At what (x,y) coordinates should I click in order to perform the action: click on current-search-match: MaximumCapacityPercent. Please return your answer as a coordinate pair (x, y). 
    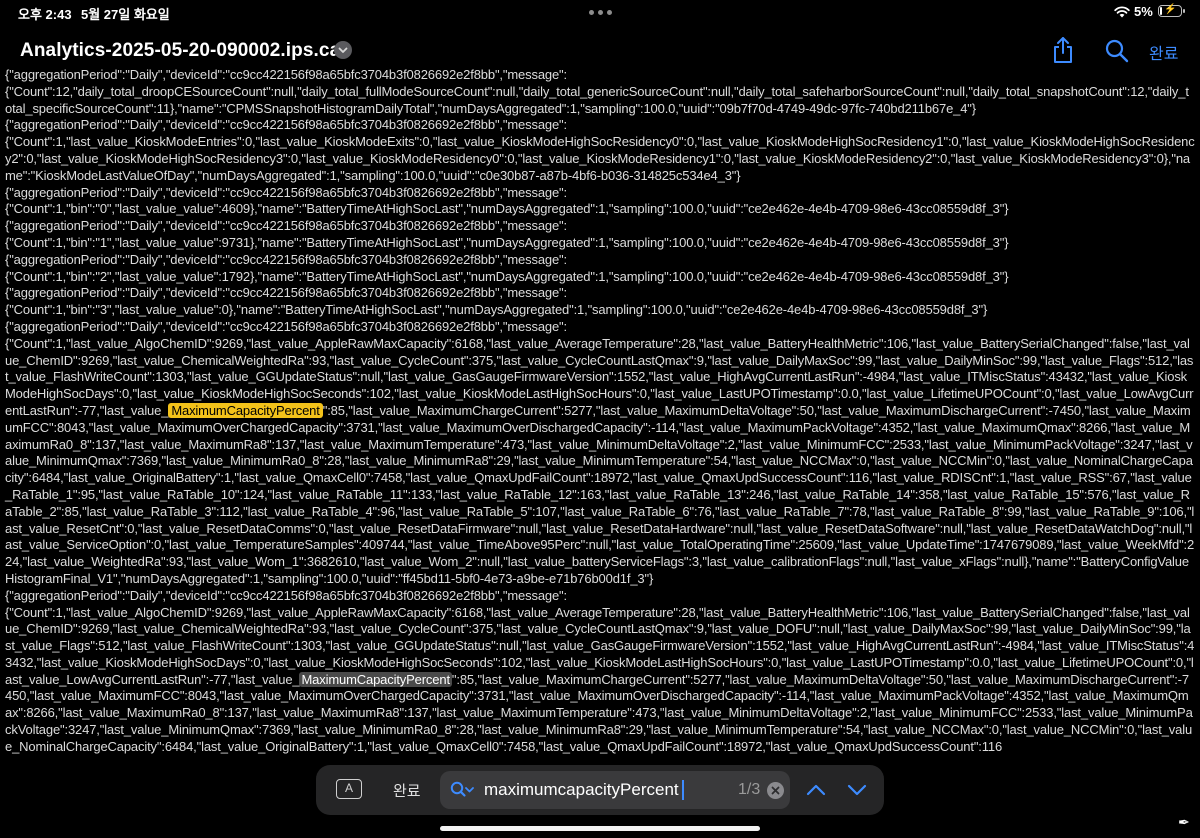
    Looking at the image, I should click on (245, 410).